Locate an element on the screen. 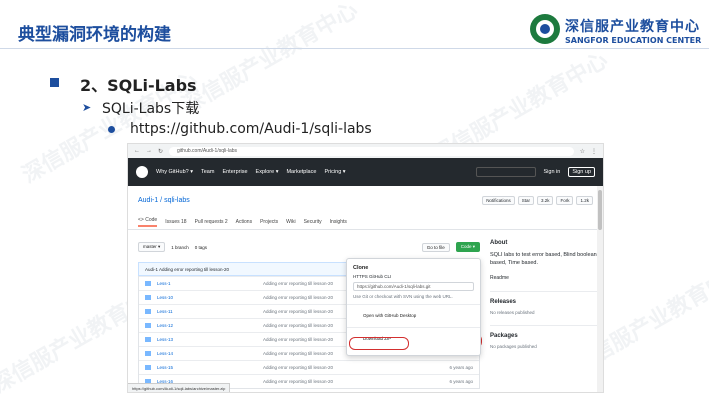 The height and width of the screenshot is (403, 709). no-releases-text: No releases published is located at coordinates (512, 312).